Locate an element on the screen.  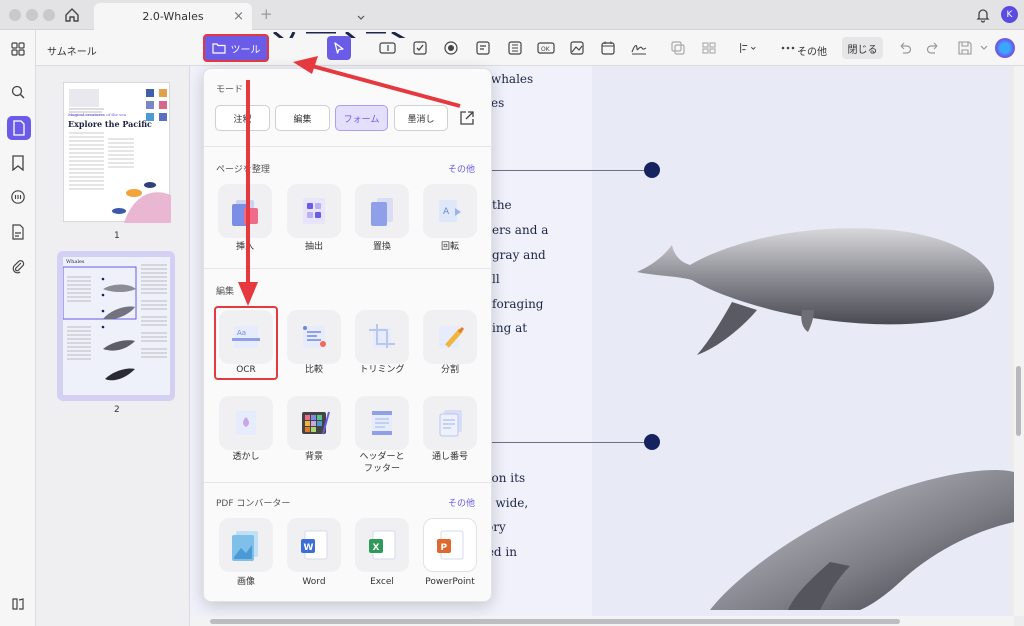
thumbnails-grid-icon is located at coordinates (18, 49).